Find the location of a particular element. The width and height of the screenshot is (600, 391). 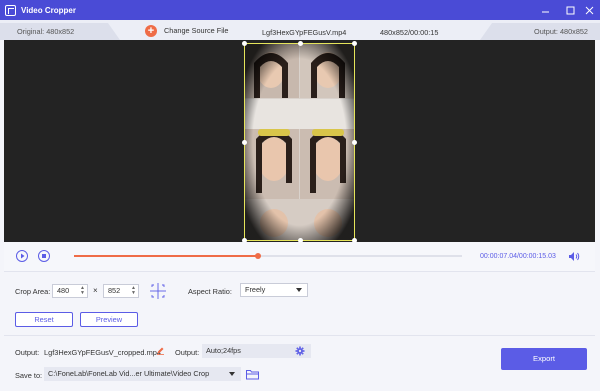

progress-track is located at coordinates (268, 256).